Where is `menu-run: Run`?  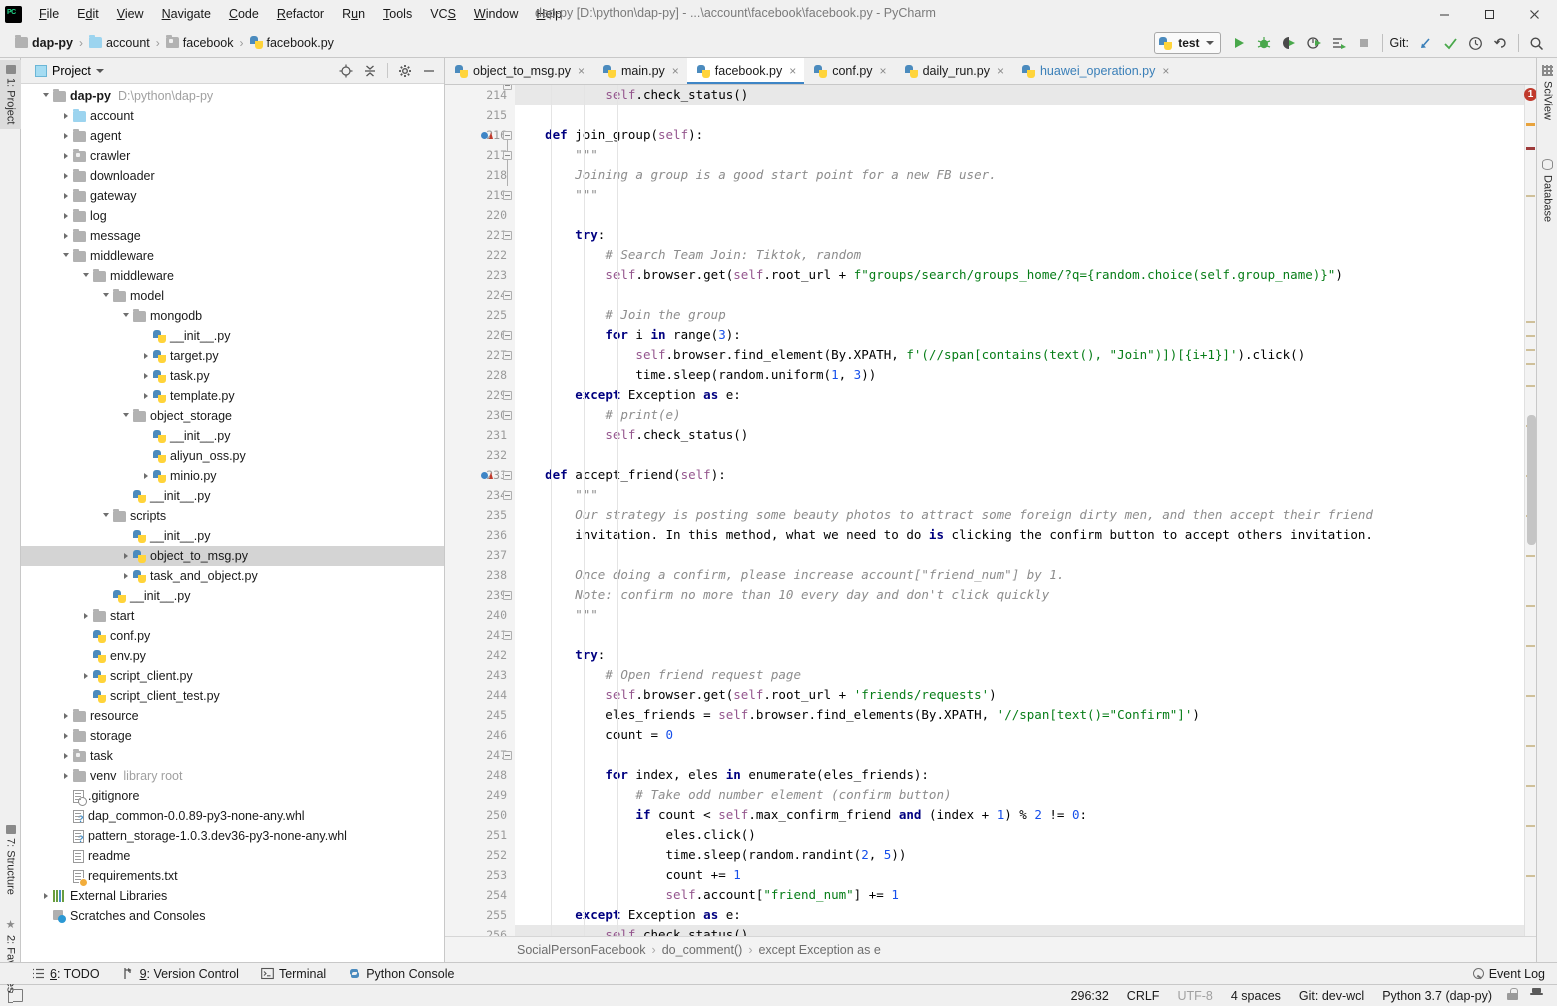
menu-run: Run is located at coordinates (353, 14).